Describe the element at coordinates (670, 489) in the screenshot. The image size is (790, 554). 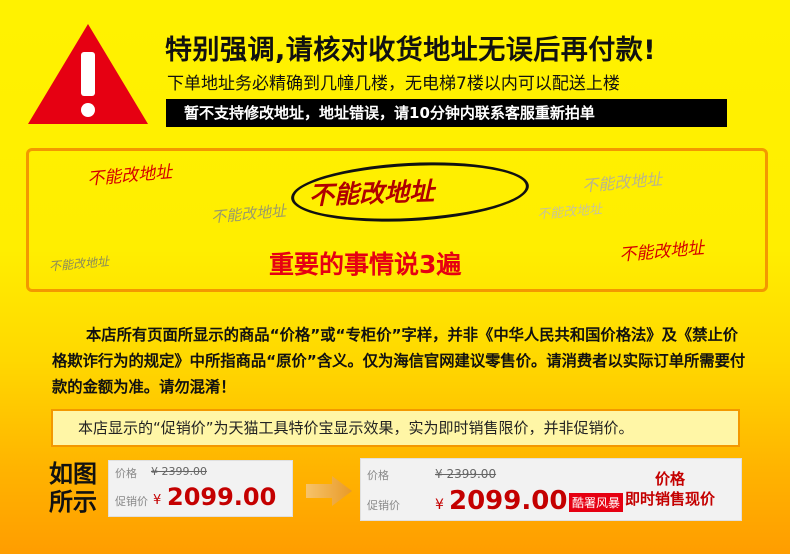
I see `realtime-price-label: 价格 即时销售现价` at that location.